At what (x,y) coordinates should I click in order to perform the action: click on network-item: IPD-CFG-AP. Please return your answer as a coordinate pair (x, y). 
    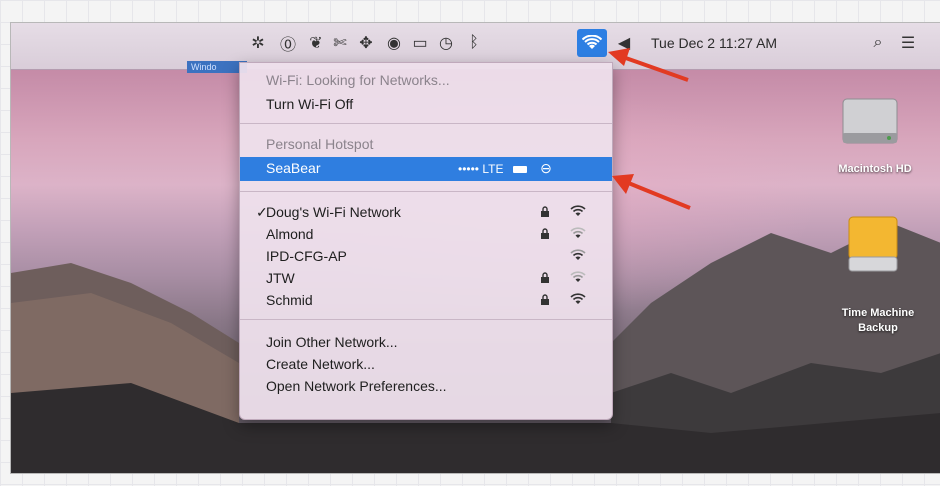
    Looking at the image, I should click on (426, 256).